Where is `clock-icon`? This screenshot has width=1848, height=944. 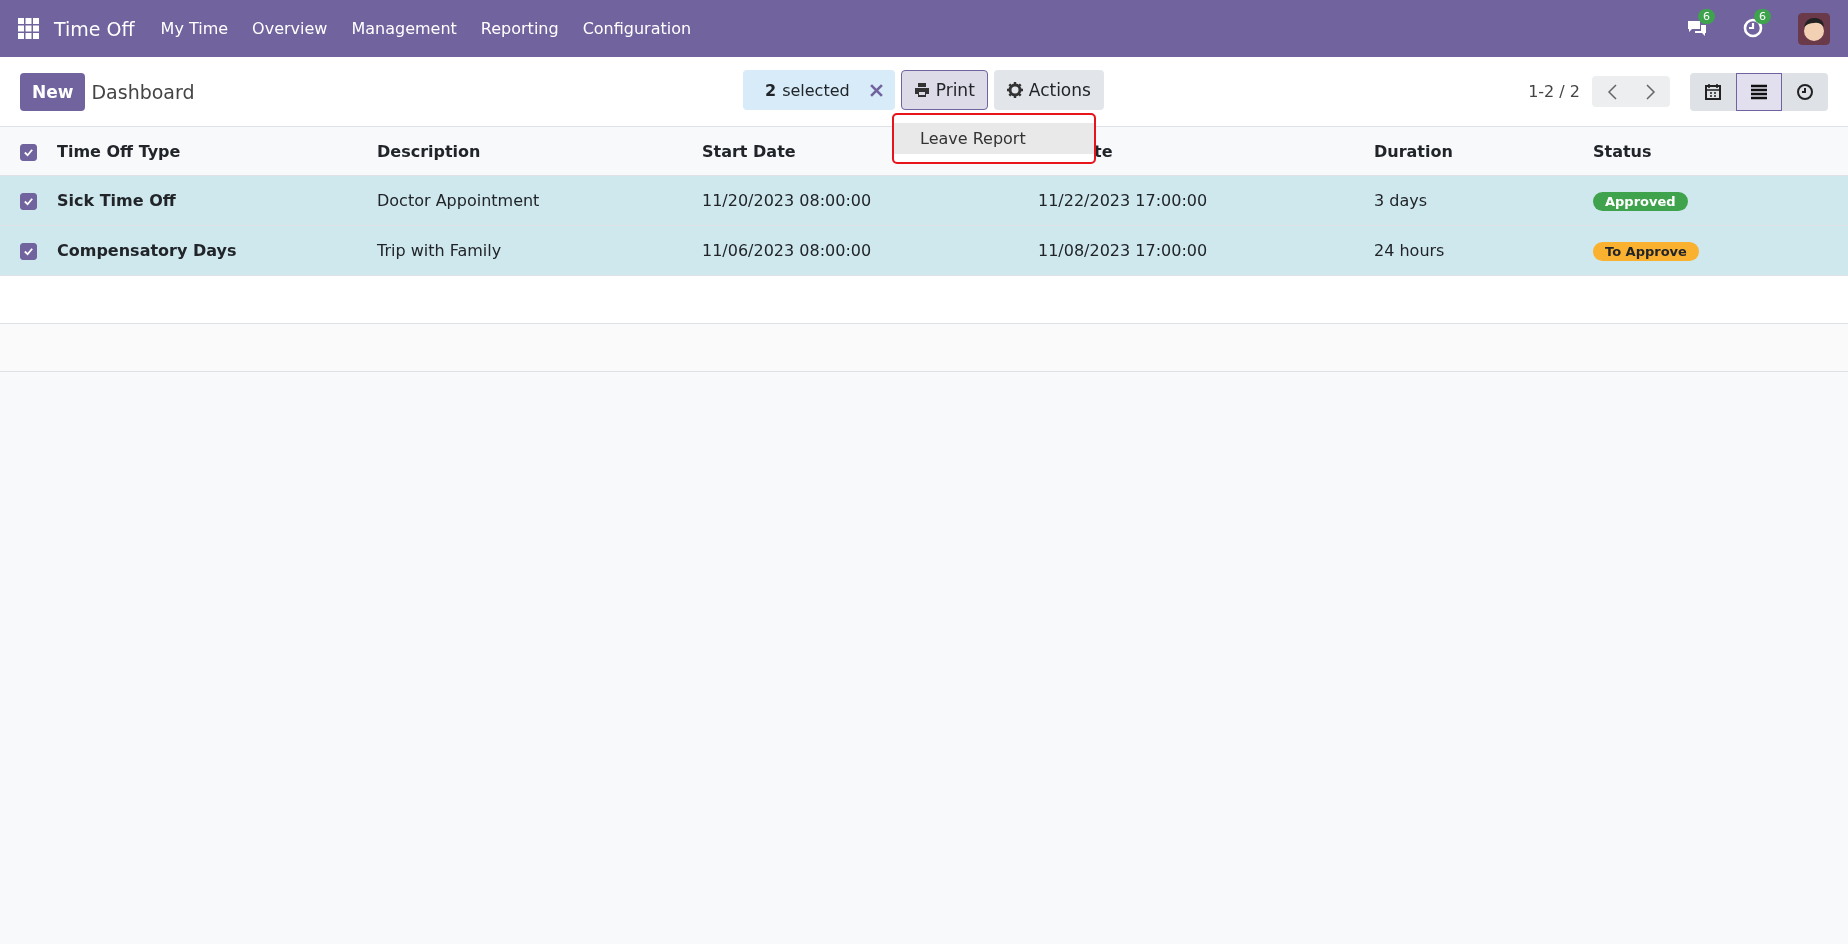 clock-icon is located at coordinates (1805, 91).